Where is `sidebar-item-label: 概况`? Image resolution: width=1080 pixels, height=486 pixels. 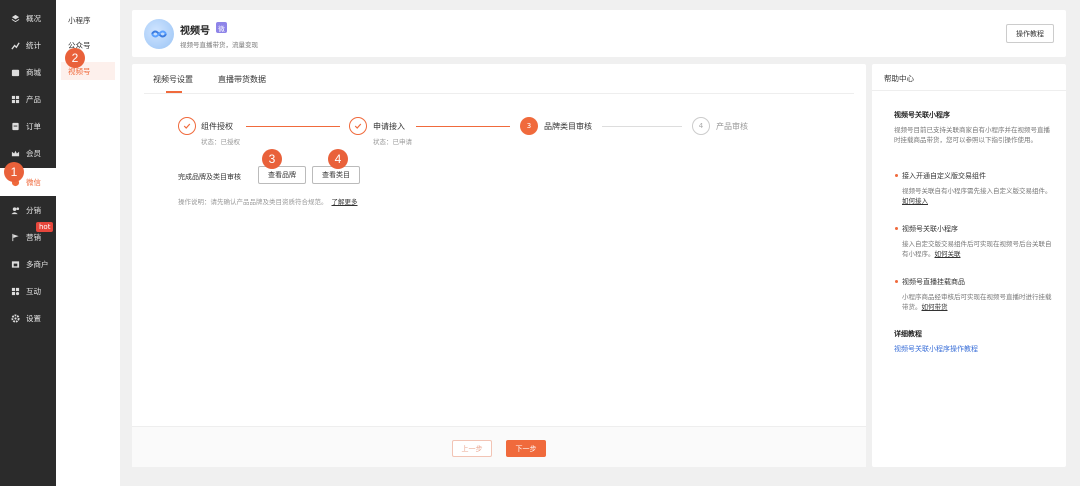 sidebar-item-label: 概况 is located at coordinates (33, 18).